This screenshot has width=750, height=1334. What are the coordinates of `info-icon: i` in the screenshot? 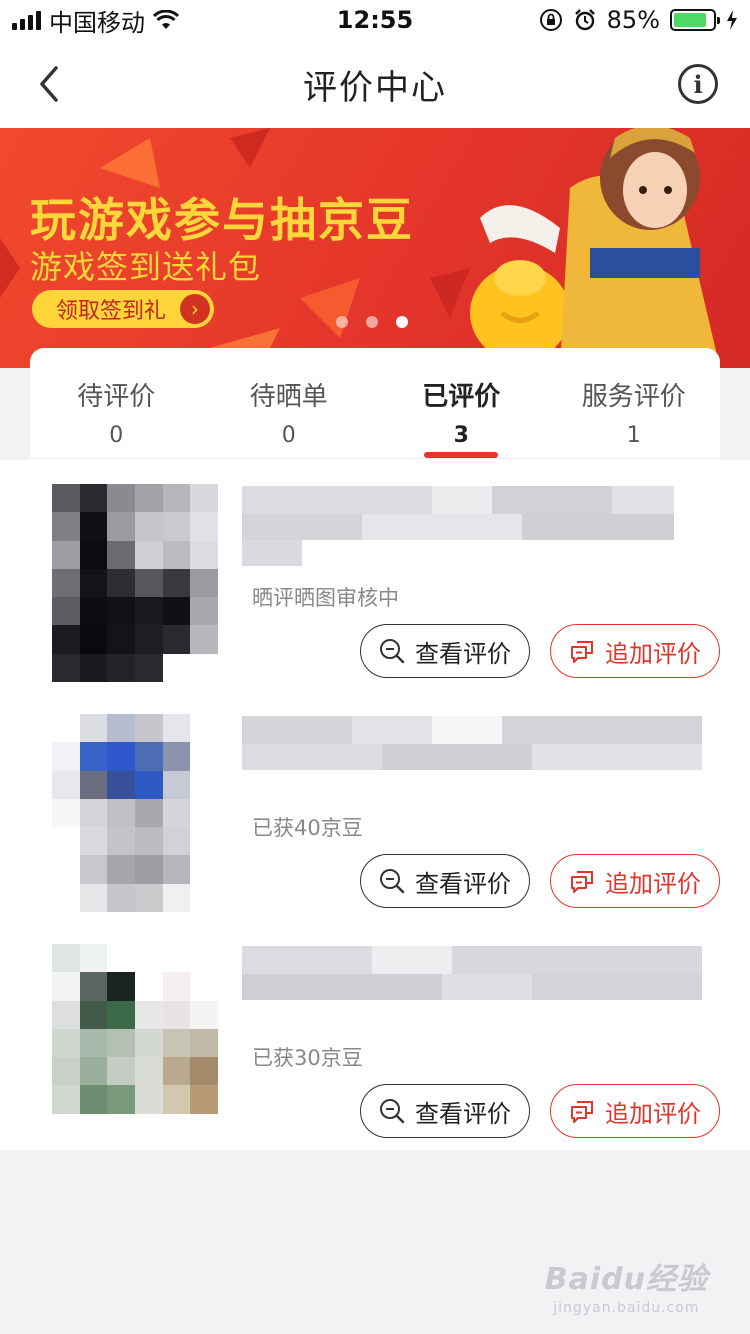 It's located at (698, 84).